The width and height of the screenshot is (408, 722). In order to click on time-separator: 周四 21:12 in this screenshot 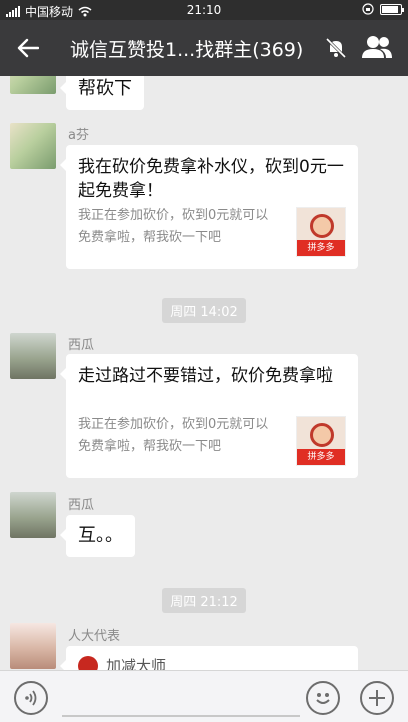, I will do `click(204, 600)`.